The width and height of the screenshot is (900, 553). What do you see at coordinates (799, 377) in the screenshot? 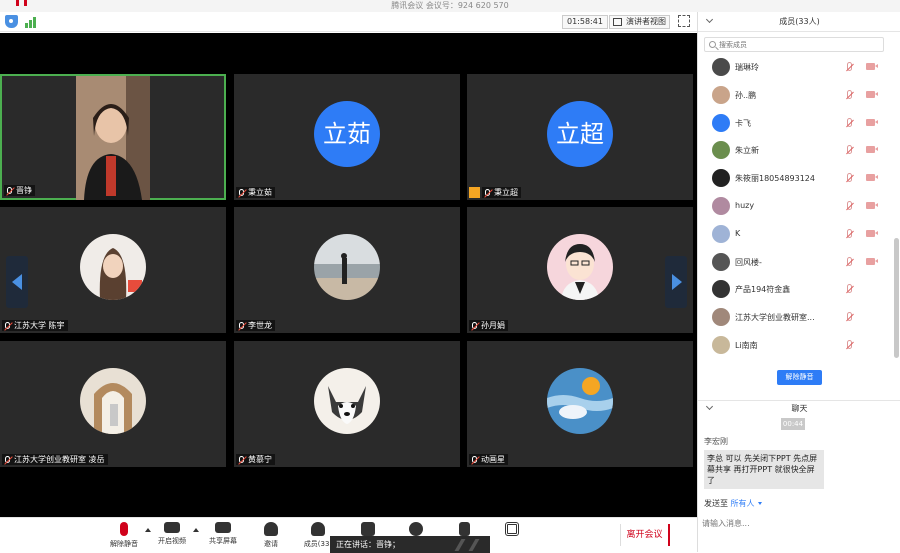
I see `unmute-all-button: 解除静音` at bounding box center [799, 377].